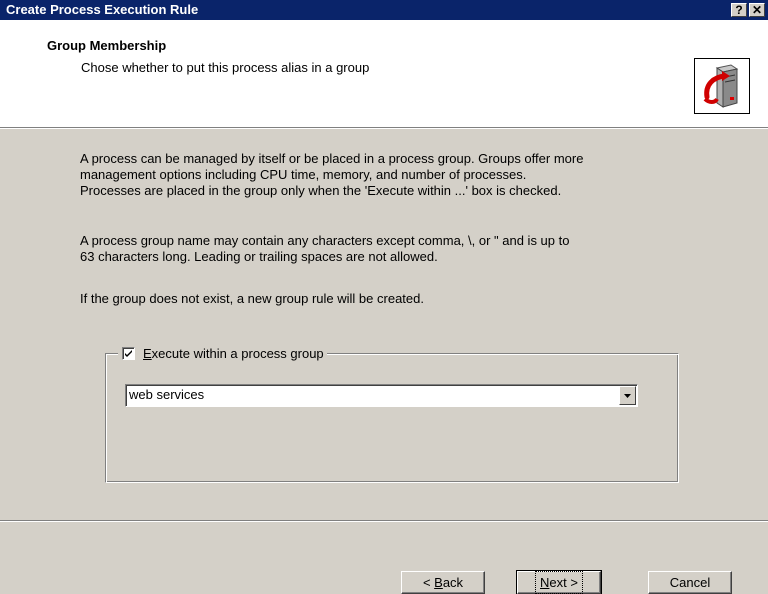 This screenshot has width=768, height=594. I want to click on process-server-icon, so click(722, 86).